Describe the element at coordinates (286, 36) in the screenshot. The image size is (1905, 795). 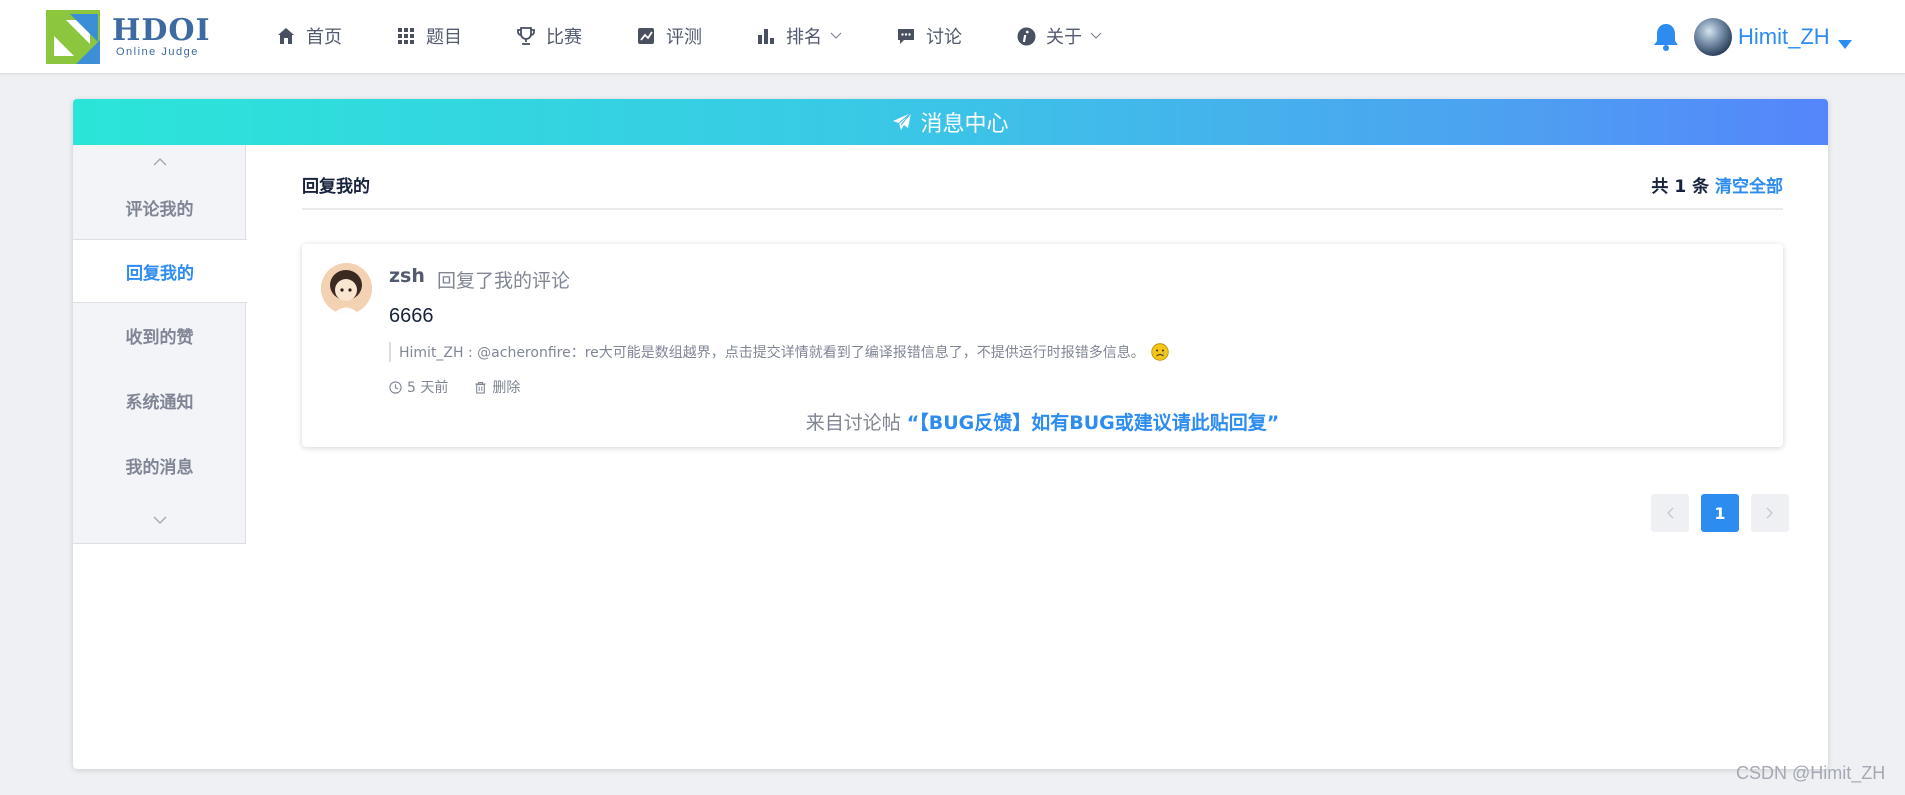
I see `home-icon` at that location.